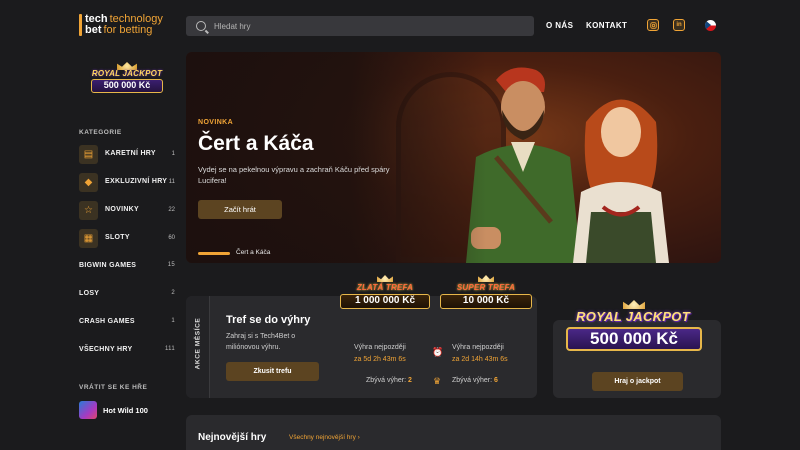  Describe the element at coordinates (486, 297) in the screenshot. I see `super-trefa-badge: SUPER TREFA 10 000 Kč` at that location.